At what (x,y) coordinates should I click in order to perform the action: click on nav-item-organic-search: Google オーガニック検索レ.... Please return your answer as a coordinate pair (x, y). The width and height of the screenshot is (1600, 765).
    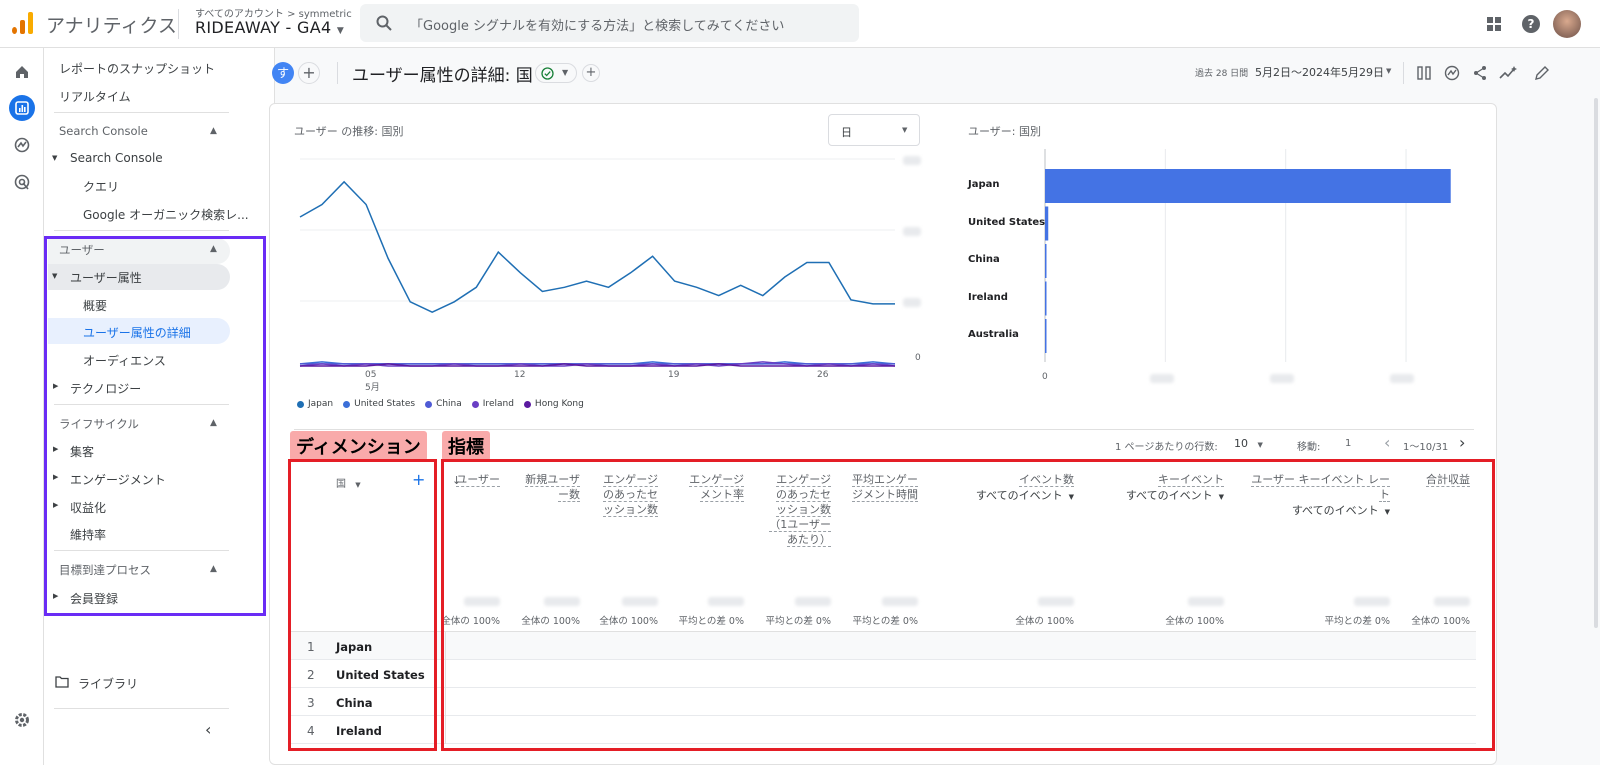
    Looking at the image, I should click on (166, 214).